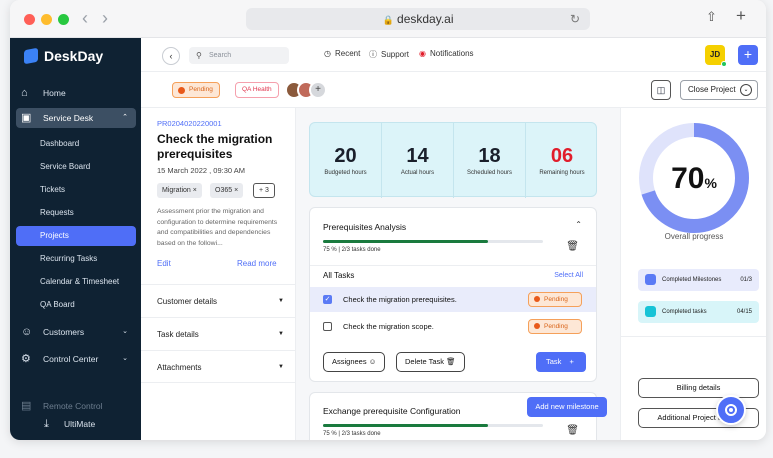 This screenshot has width=773, height=458. Describe the element at coordinates (218, 366) in the screenshot. I see `attachments-section: Attachments ▼` at that location.